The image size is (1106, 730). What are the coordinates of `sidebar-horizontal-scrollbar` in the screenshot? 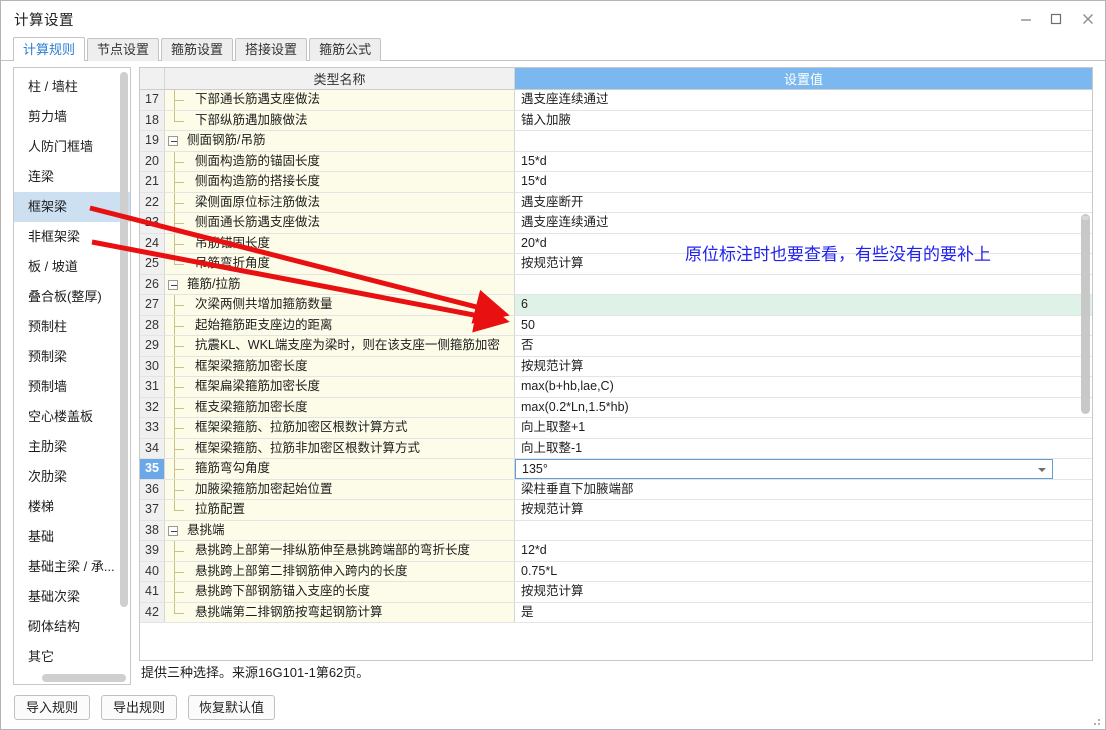 It's located at (84, 678).